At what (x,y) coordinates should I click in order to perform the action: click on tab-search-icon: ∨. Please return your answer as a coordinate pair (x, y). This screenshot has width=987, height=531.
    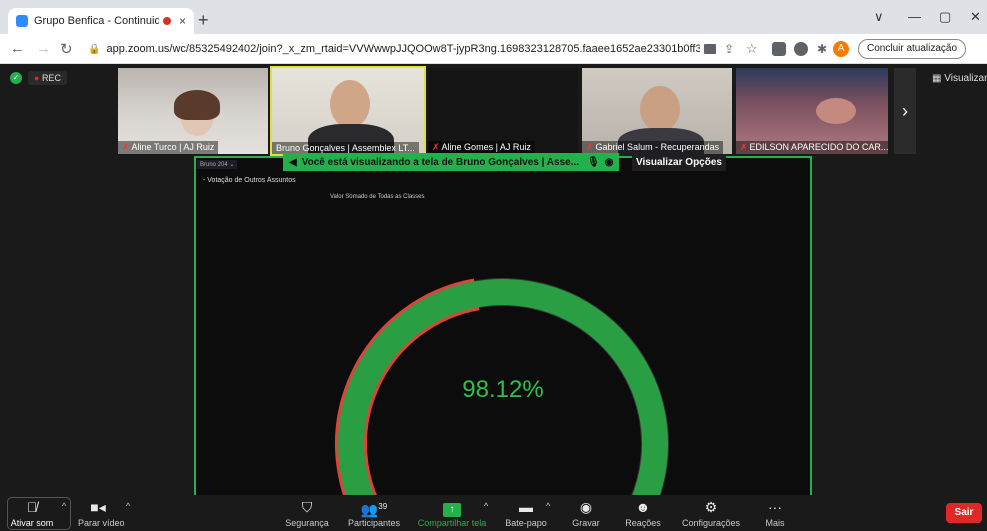
    Looking at the image, I should click on (879, 17).